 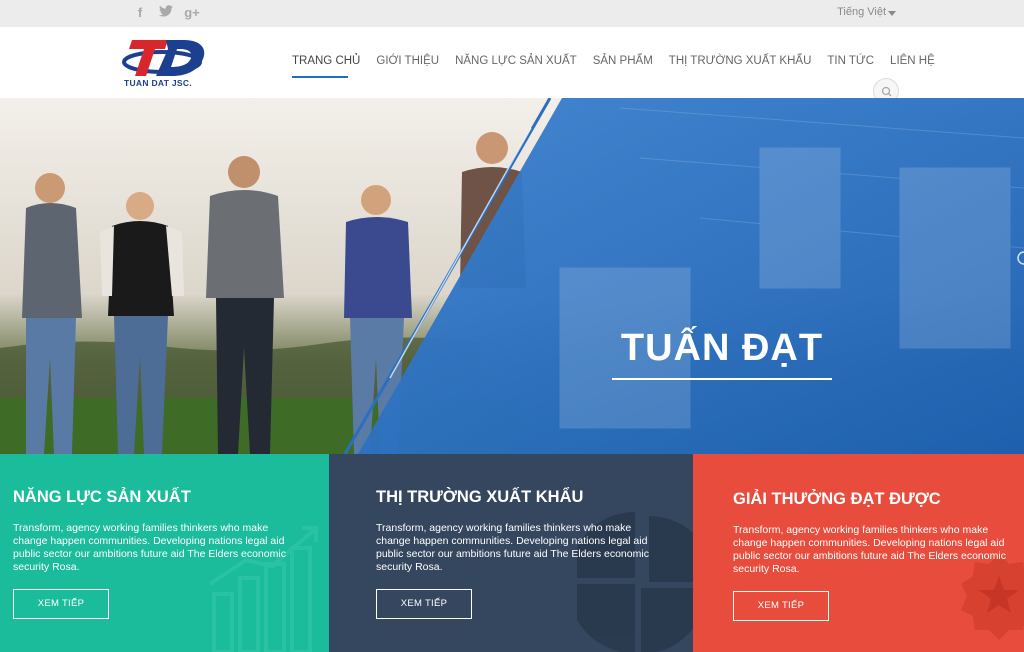 What do you see at coordinates (623, 65) in the screenshot?
I see `nav-item-products: SẢN PHẨM` at bounding box center [623, 65].